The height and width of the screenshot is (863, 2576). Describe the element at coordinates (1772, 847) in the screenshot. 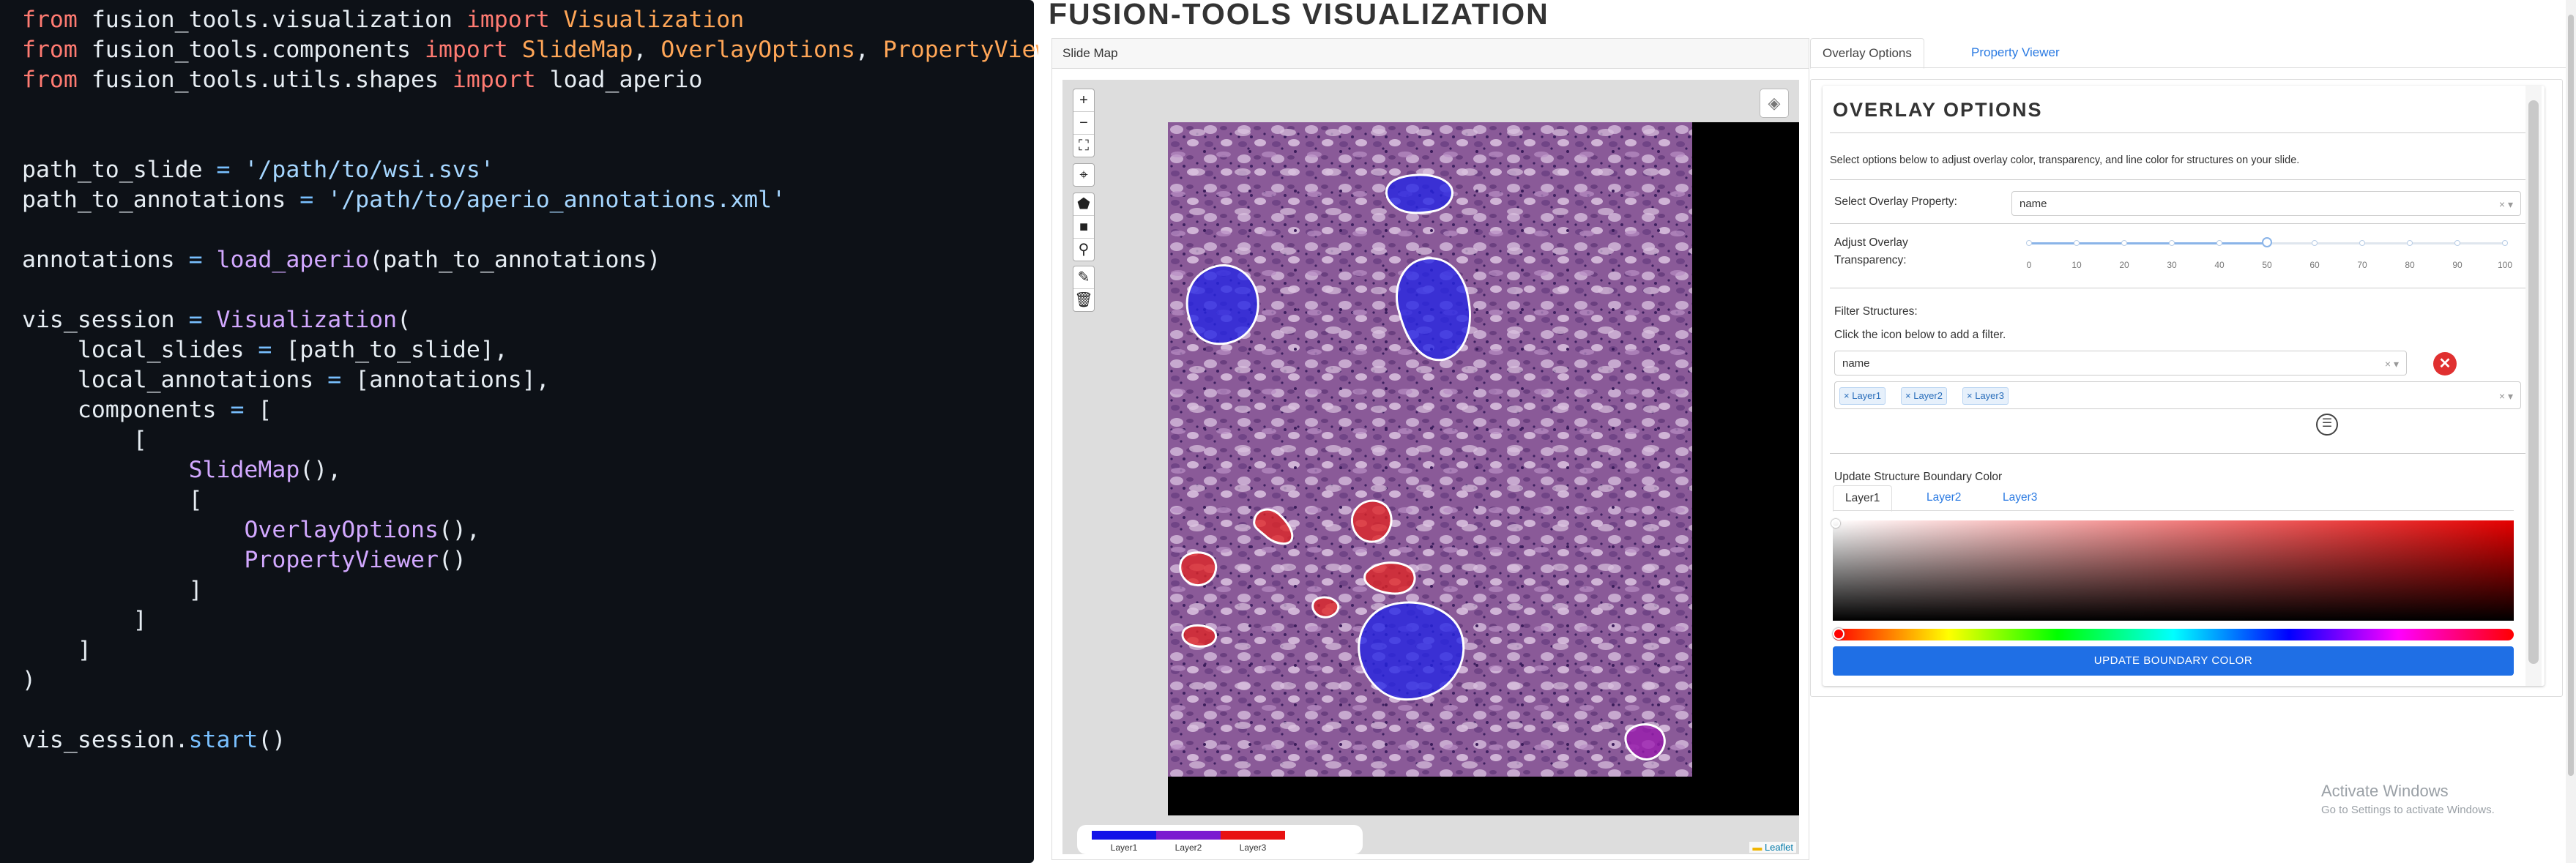

I see `leaflet-attribution-link: ▬ Leaflet` at that location.